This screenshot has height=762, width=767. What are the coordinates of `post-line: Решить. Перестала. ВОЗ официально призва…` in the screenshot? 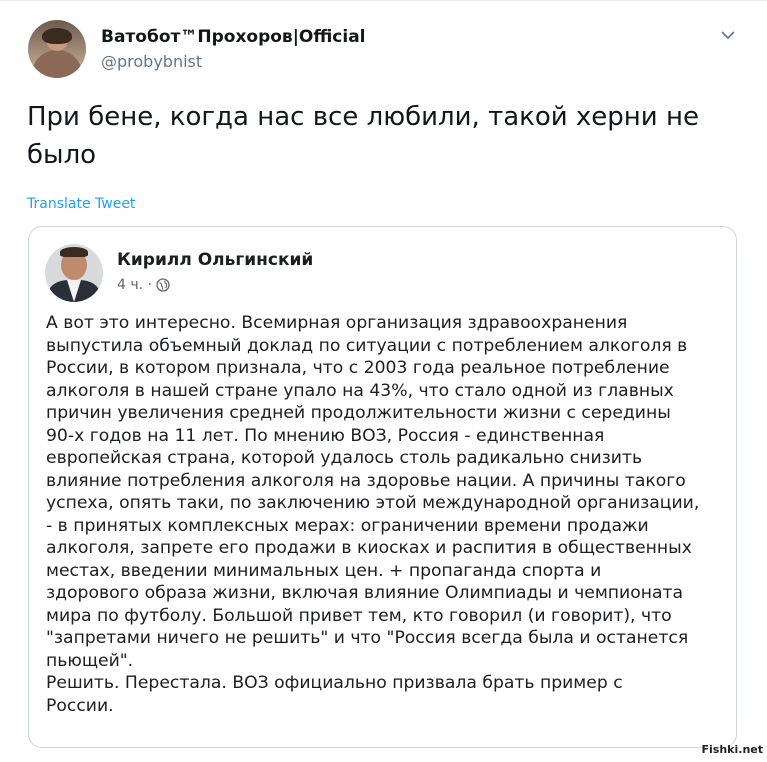 It's located at (334, 683).